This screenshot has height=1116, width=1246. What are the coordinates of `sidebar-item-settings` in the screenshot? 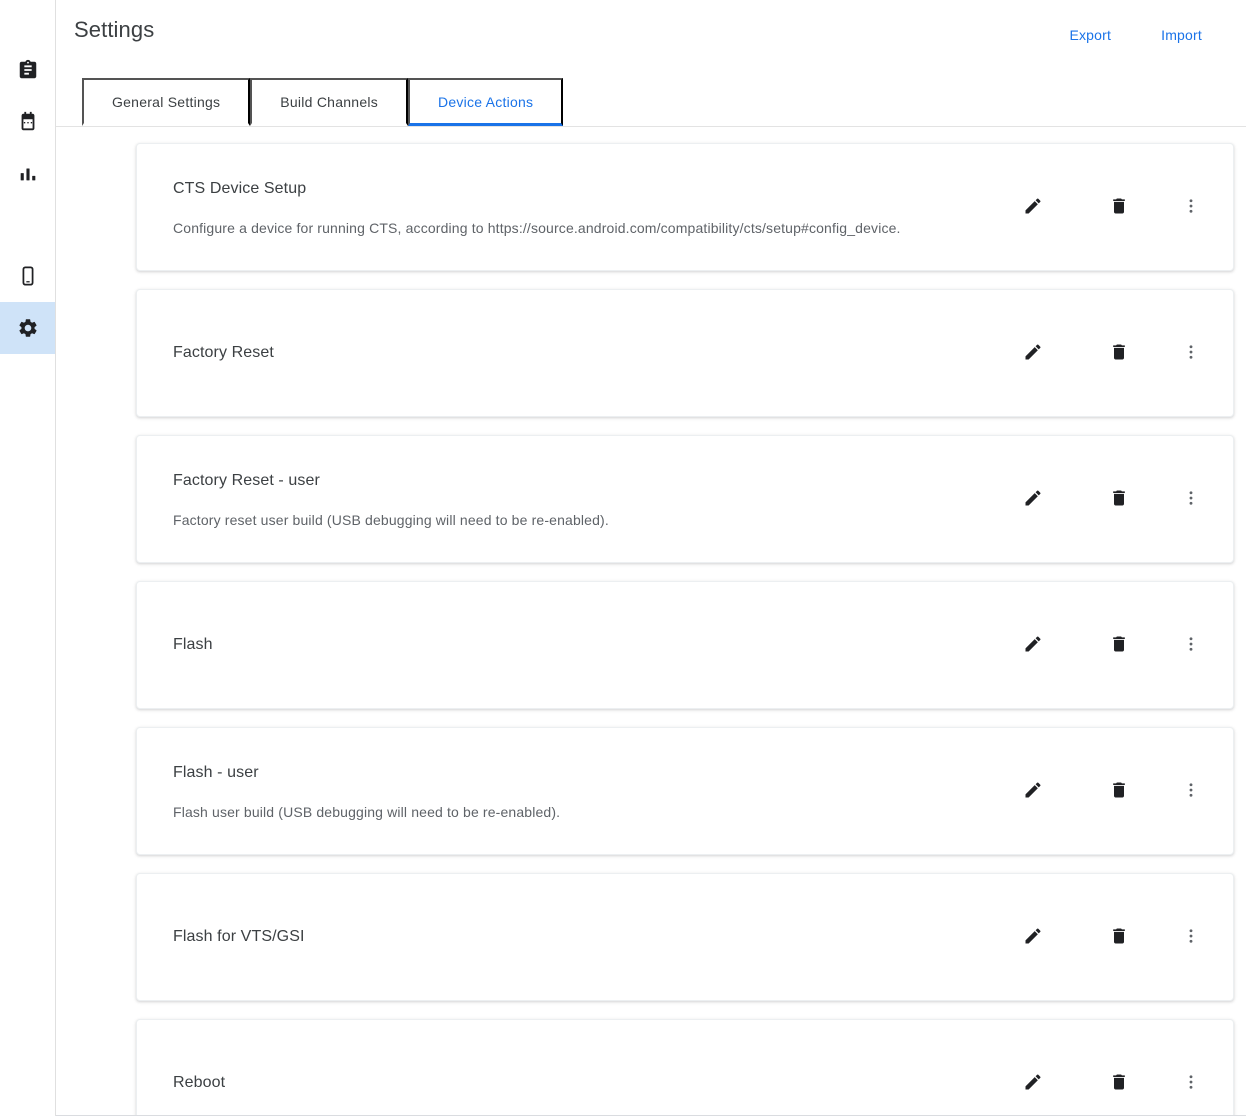 It's located at (27, 328).